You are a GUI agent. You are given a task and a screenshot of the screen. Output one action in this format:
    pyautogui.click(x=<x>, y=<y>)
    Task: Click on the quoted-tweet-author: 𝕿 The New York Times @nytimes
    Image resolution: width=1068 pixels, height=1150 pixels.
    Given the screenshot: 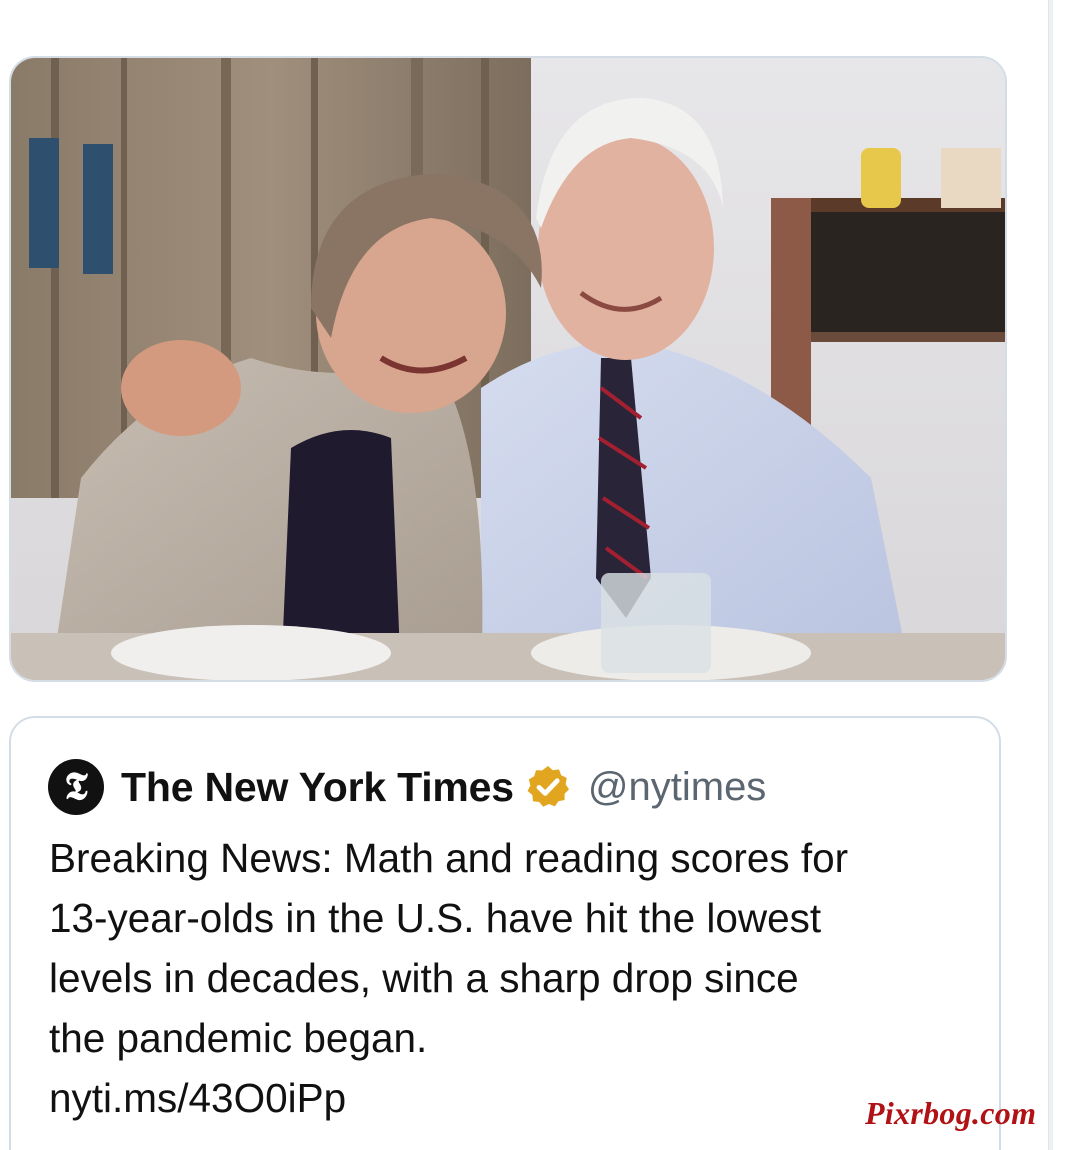 What is the action you would take?
    pyautogui.click(x=407, y=787)
    